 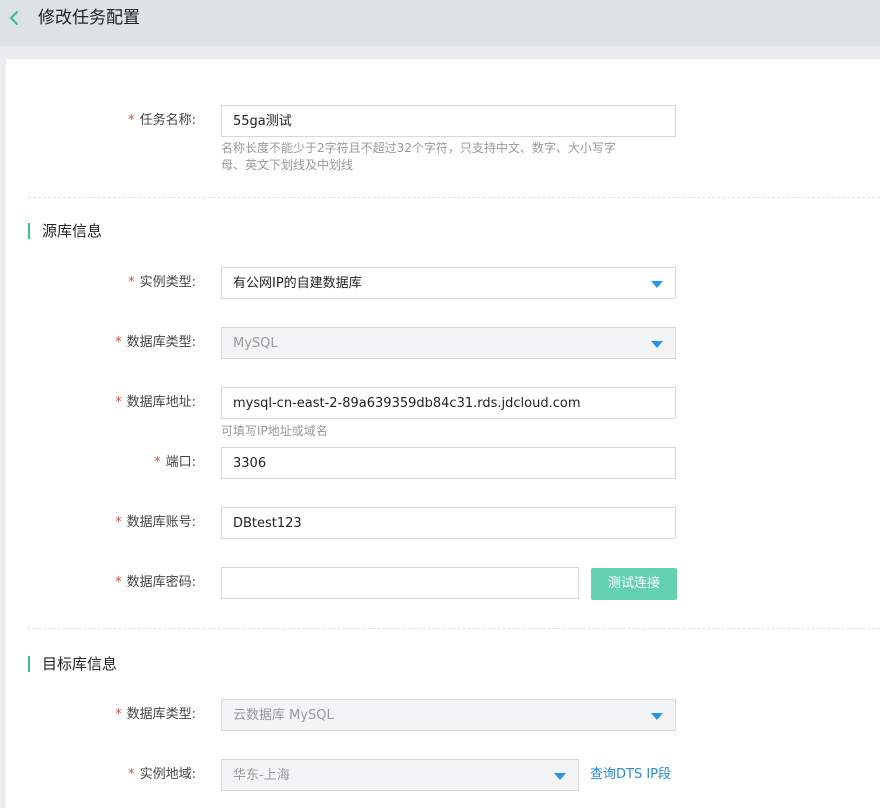 What do you see at coordinates (448, 283) in the screenshot?
I see `instance-type-select: 有公网IP的自建数据库` at bounding box center [448, 283].